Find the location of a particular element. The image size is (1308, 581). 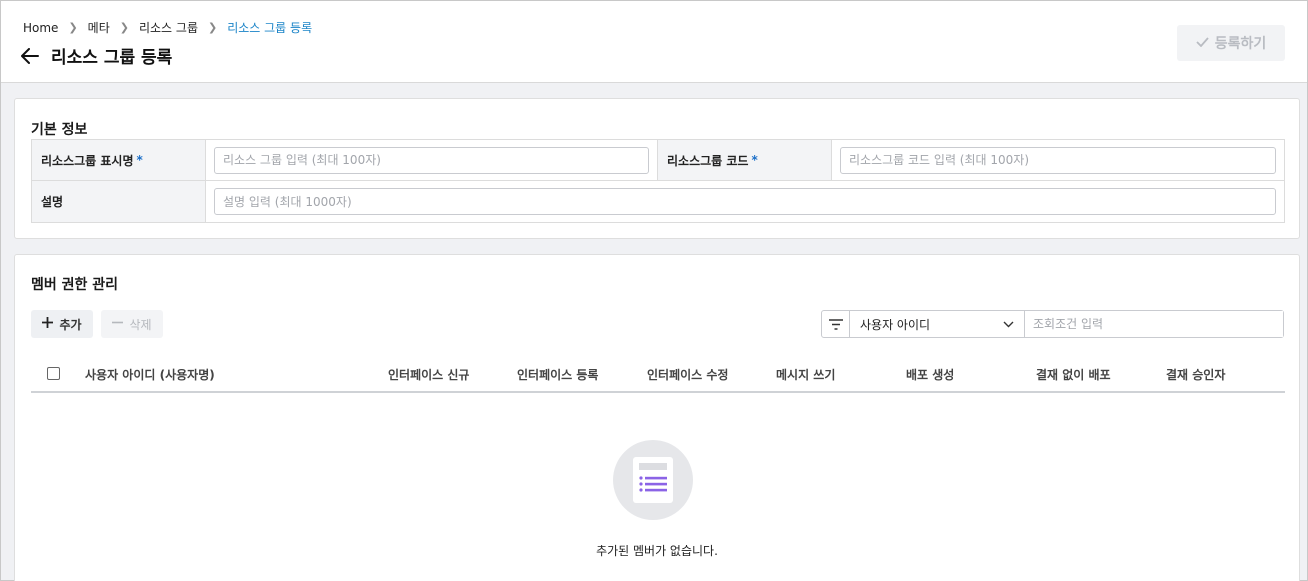

register-button-label: 등록하기 is located at coordinates (1240, 44).